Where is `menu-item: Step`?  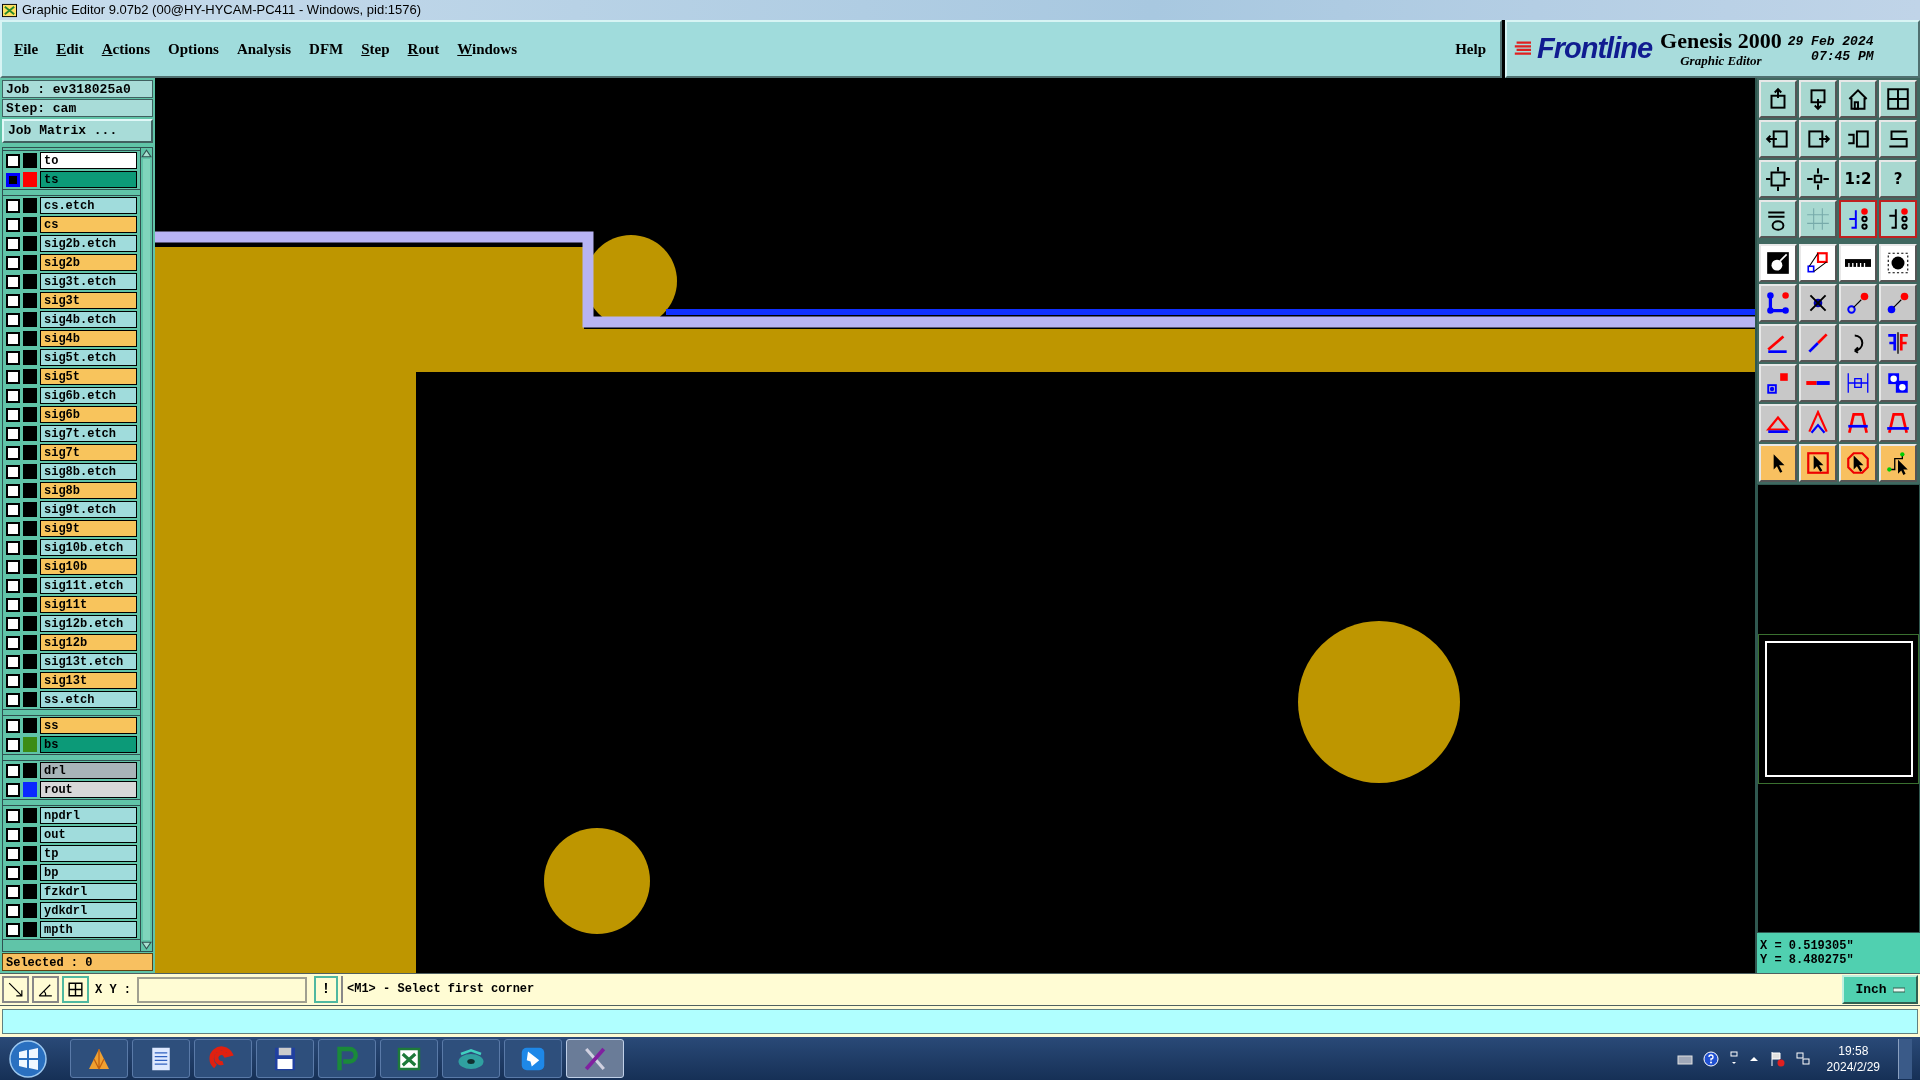
menu-item: Step is located at coordinates (375, 49).